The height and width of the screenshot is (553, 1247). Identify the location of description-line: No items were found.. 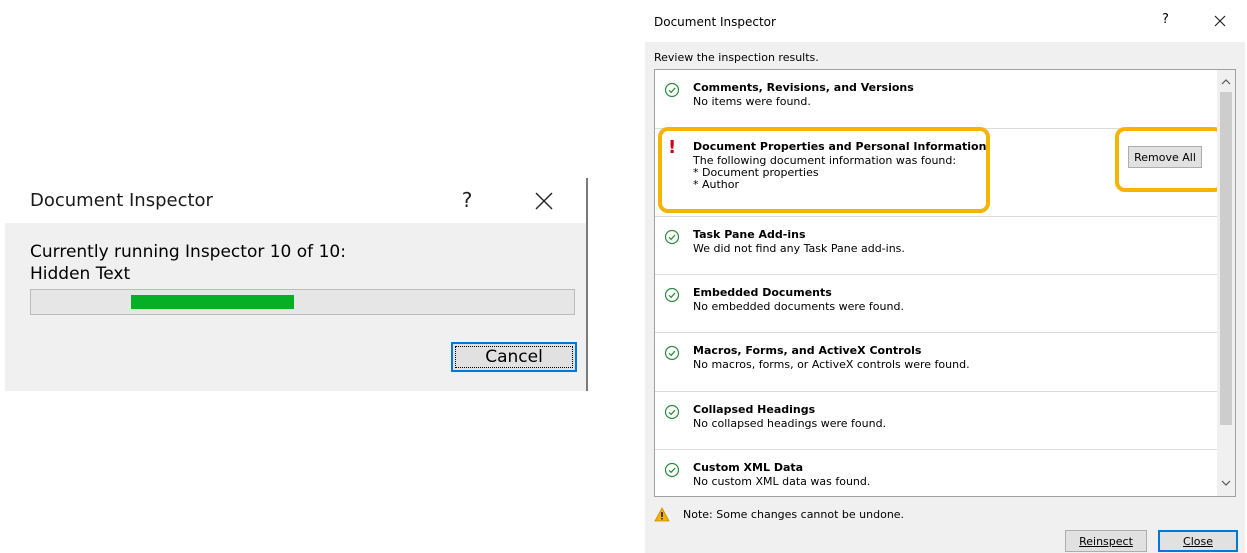
(752, 101).